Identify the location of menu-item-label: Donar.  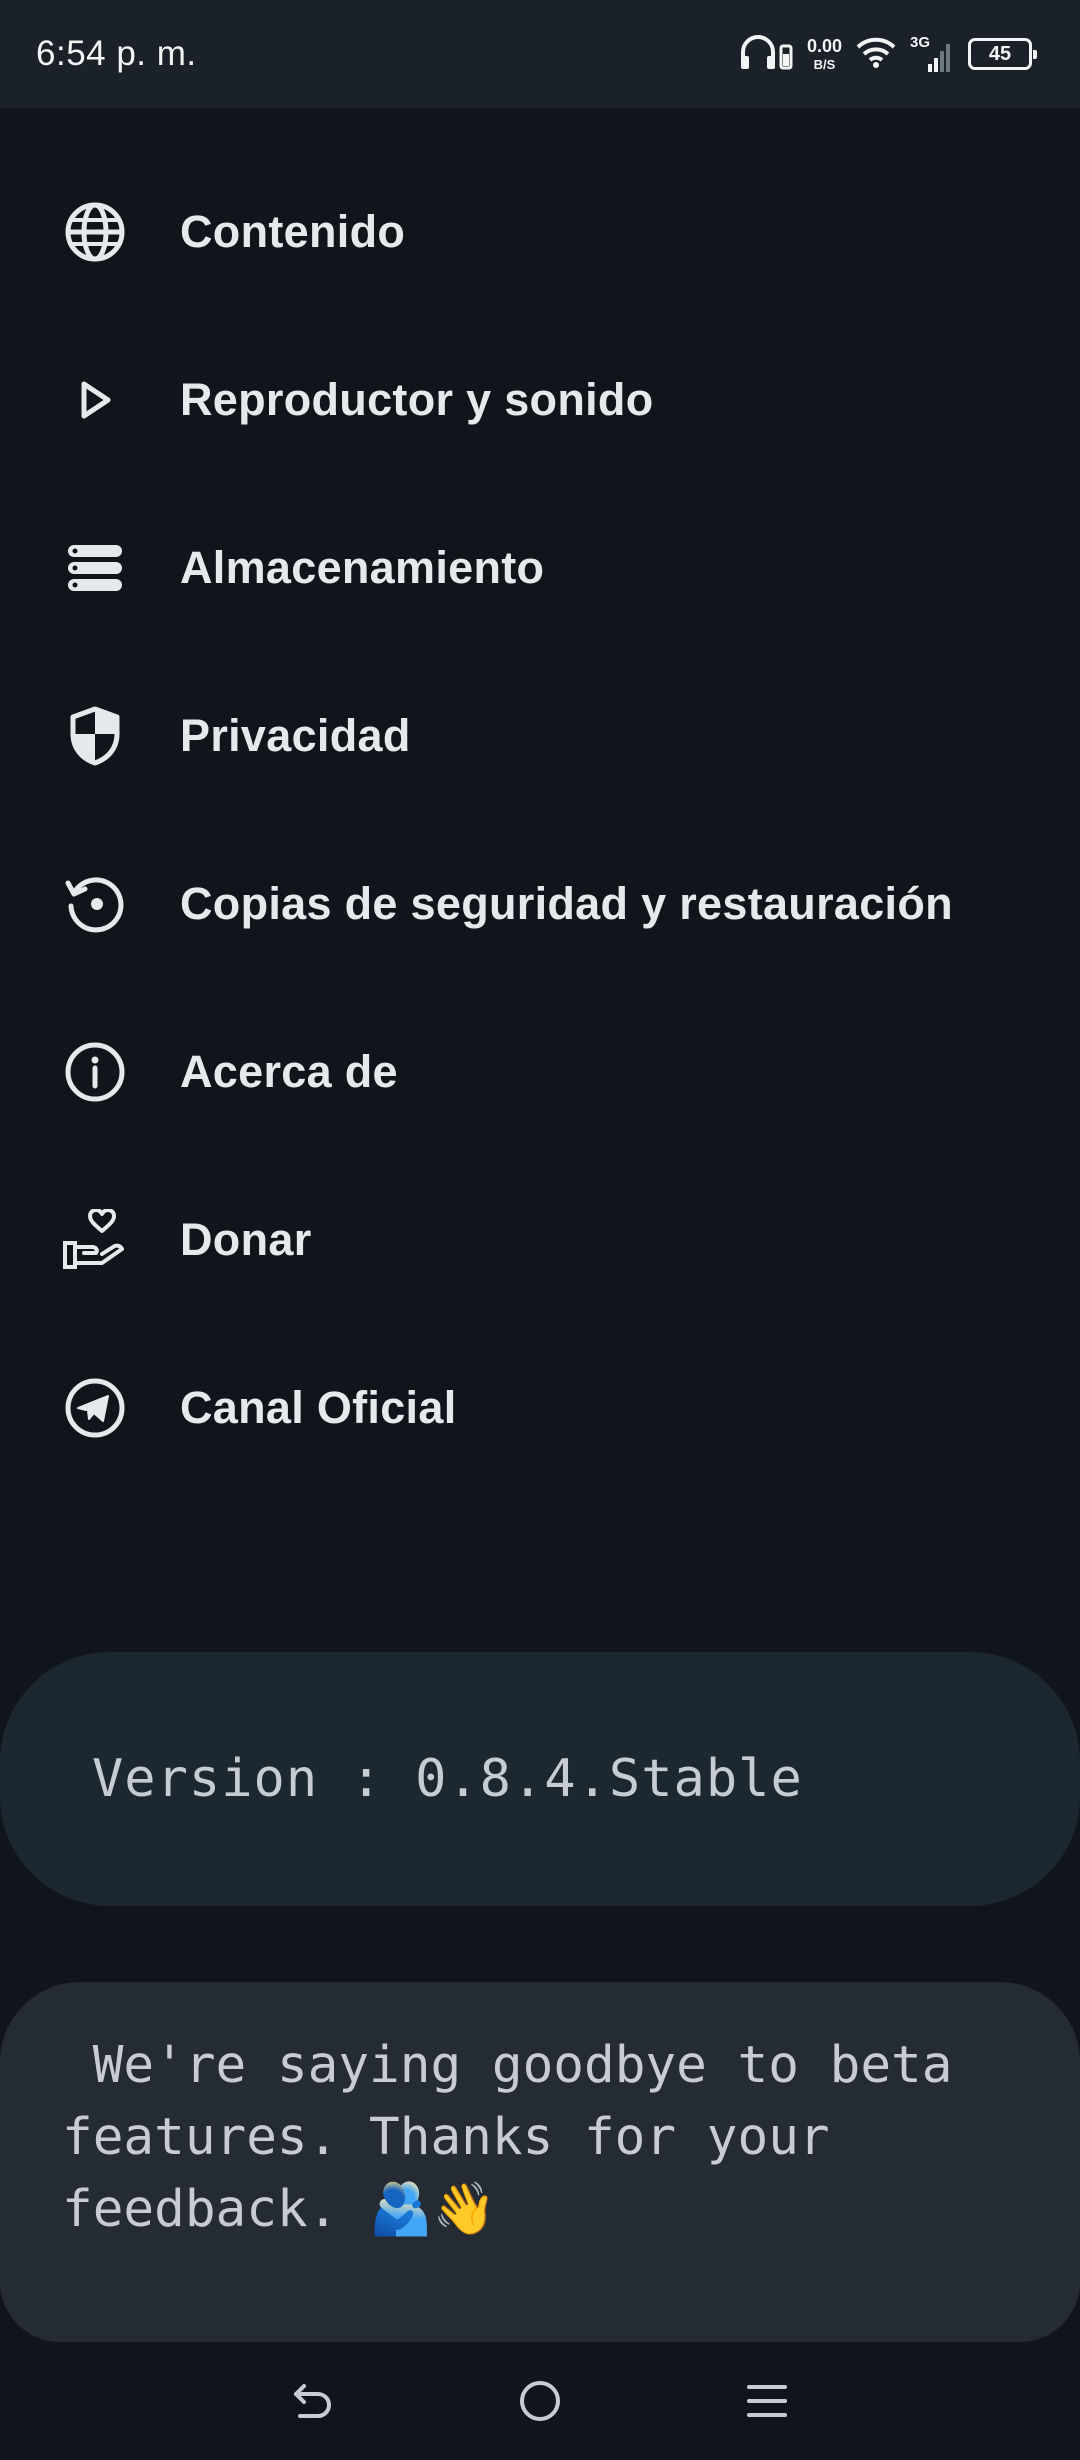
(246, 1239).